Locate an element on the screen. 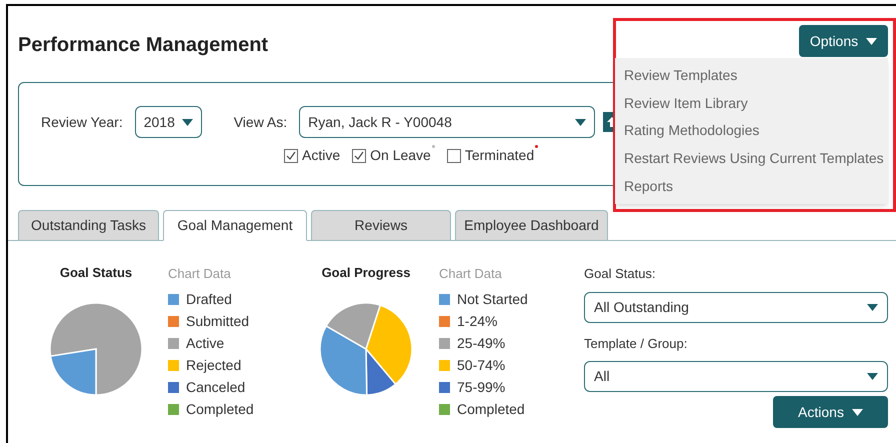  legend-label: Rejected is located at coordinates (214, 365).